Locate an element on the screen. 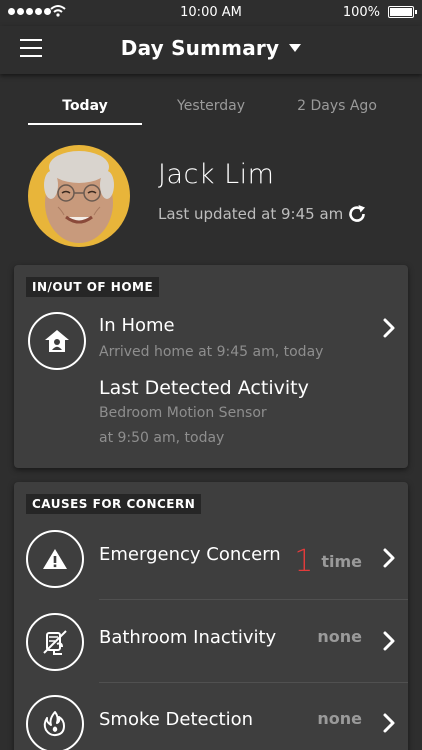  concern-row-smoke: Smoke Detection none is located at coordinates (211, 716).